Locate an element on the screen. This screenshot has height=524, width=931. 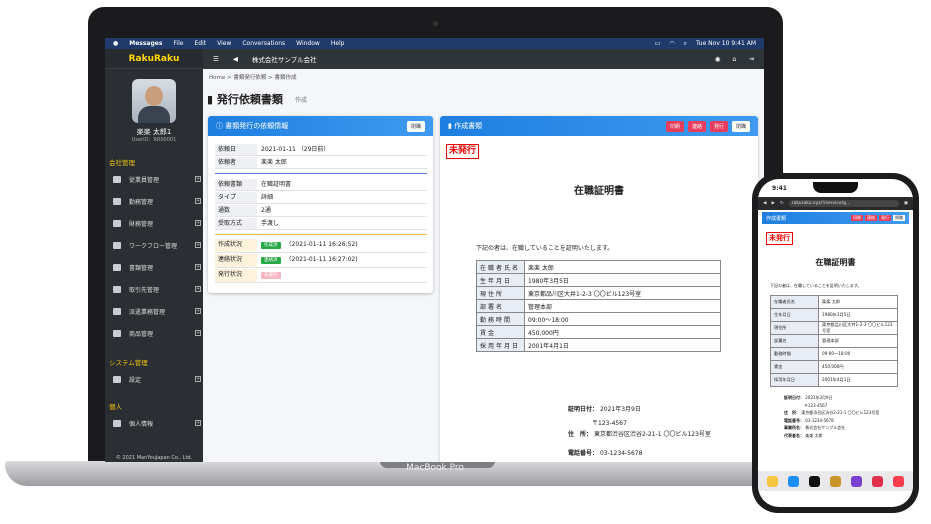
phone-card-title: 作成書類 is located at coordinates (776, 218).